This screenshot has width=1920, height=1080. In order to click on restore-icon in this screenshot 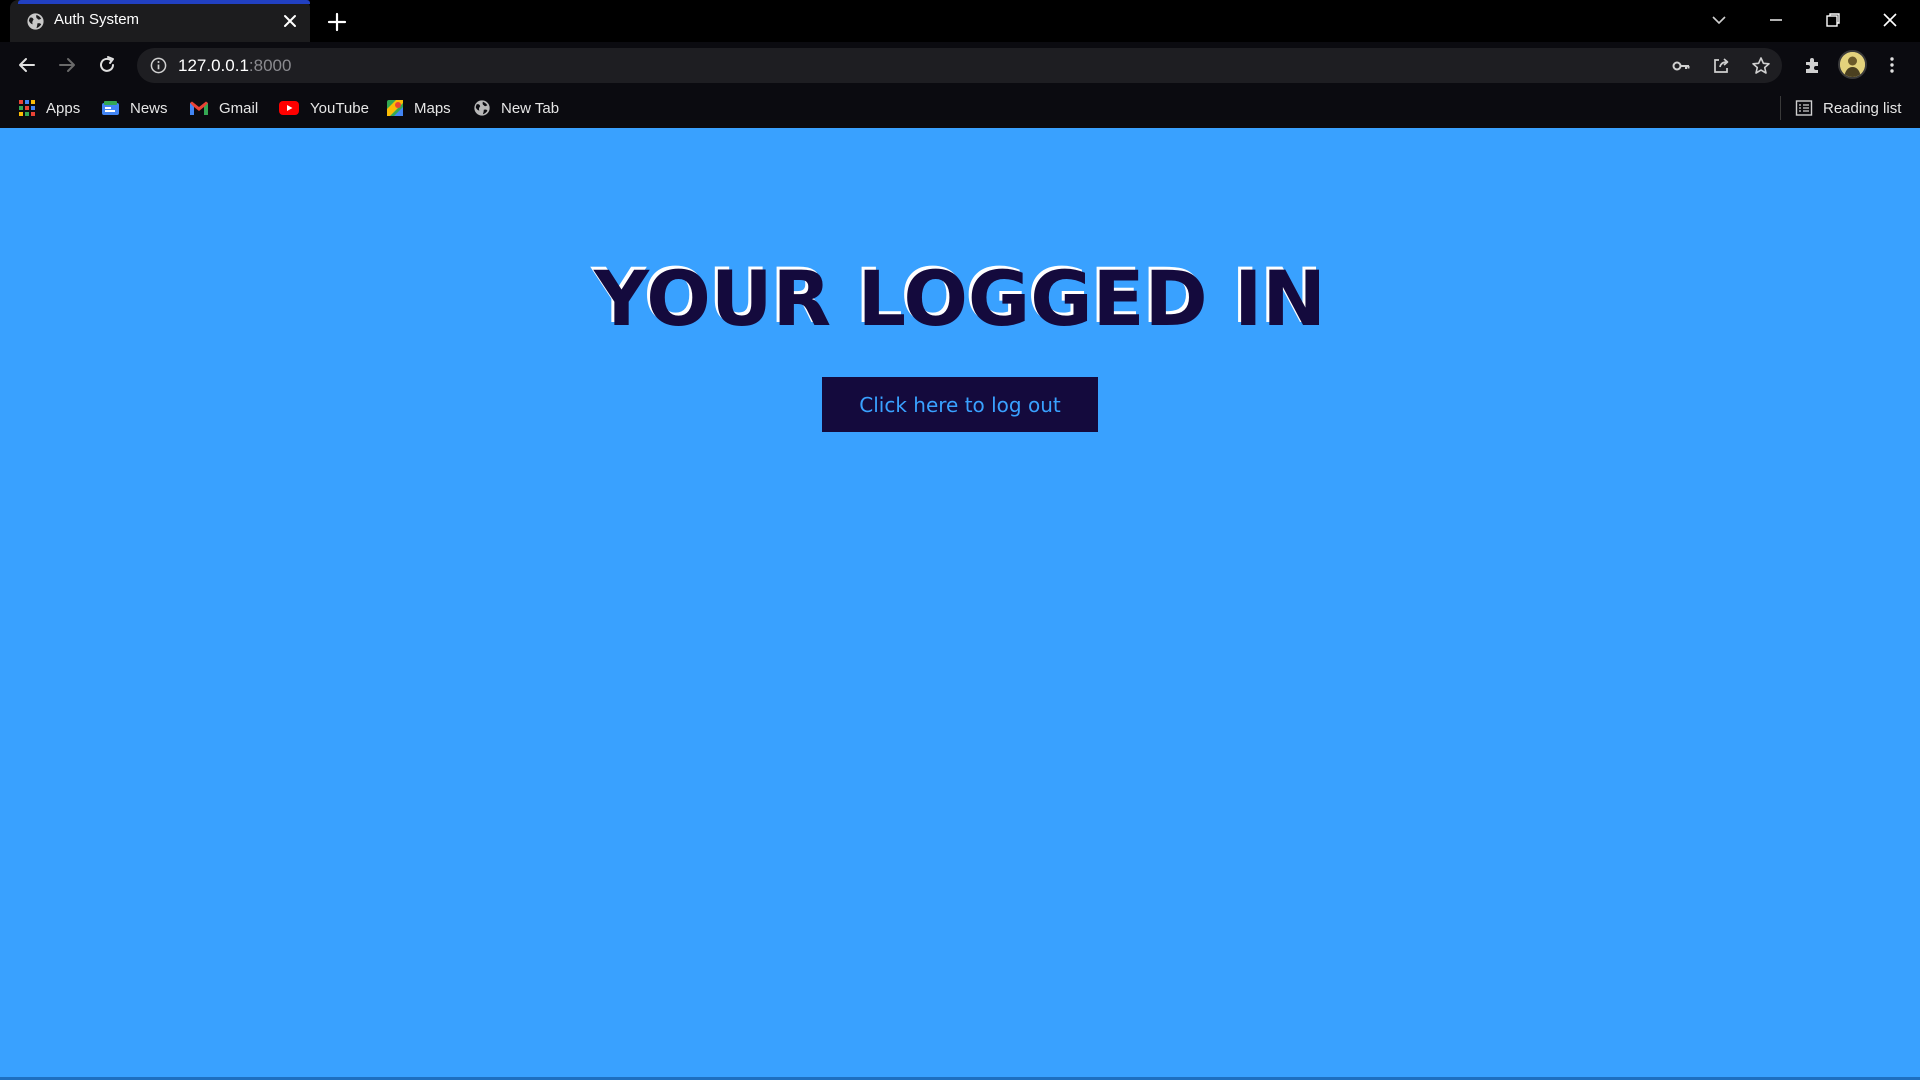, I will do `click(1833, 20)`.